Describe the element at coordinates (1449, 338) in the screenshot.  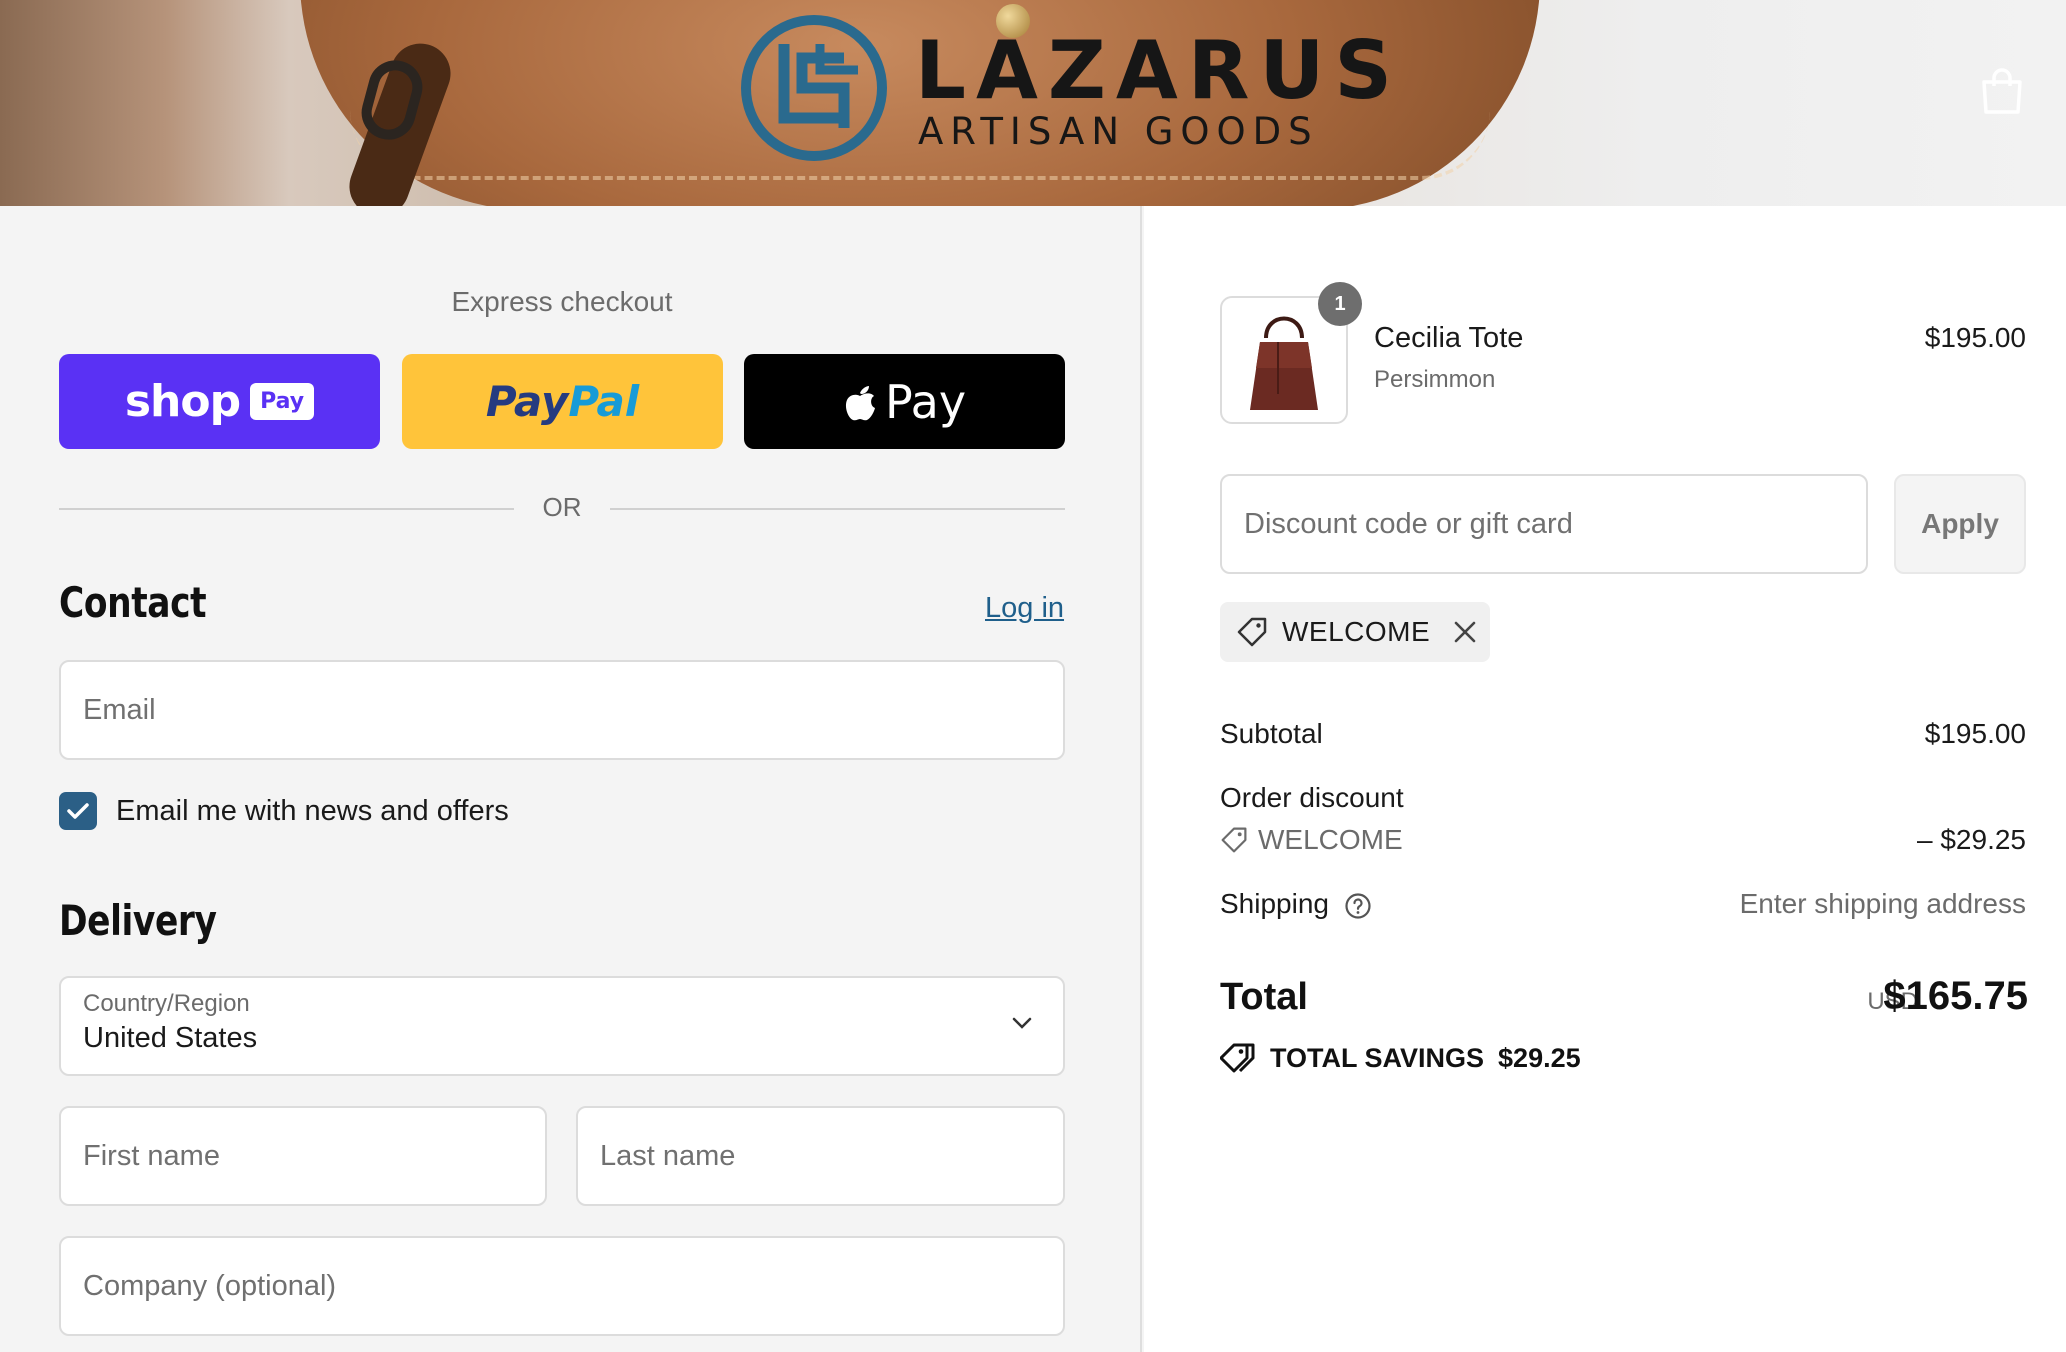
I see `product-name: Cecilia Tote` at that location.